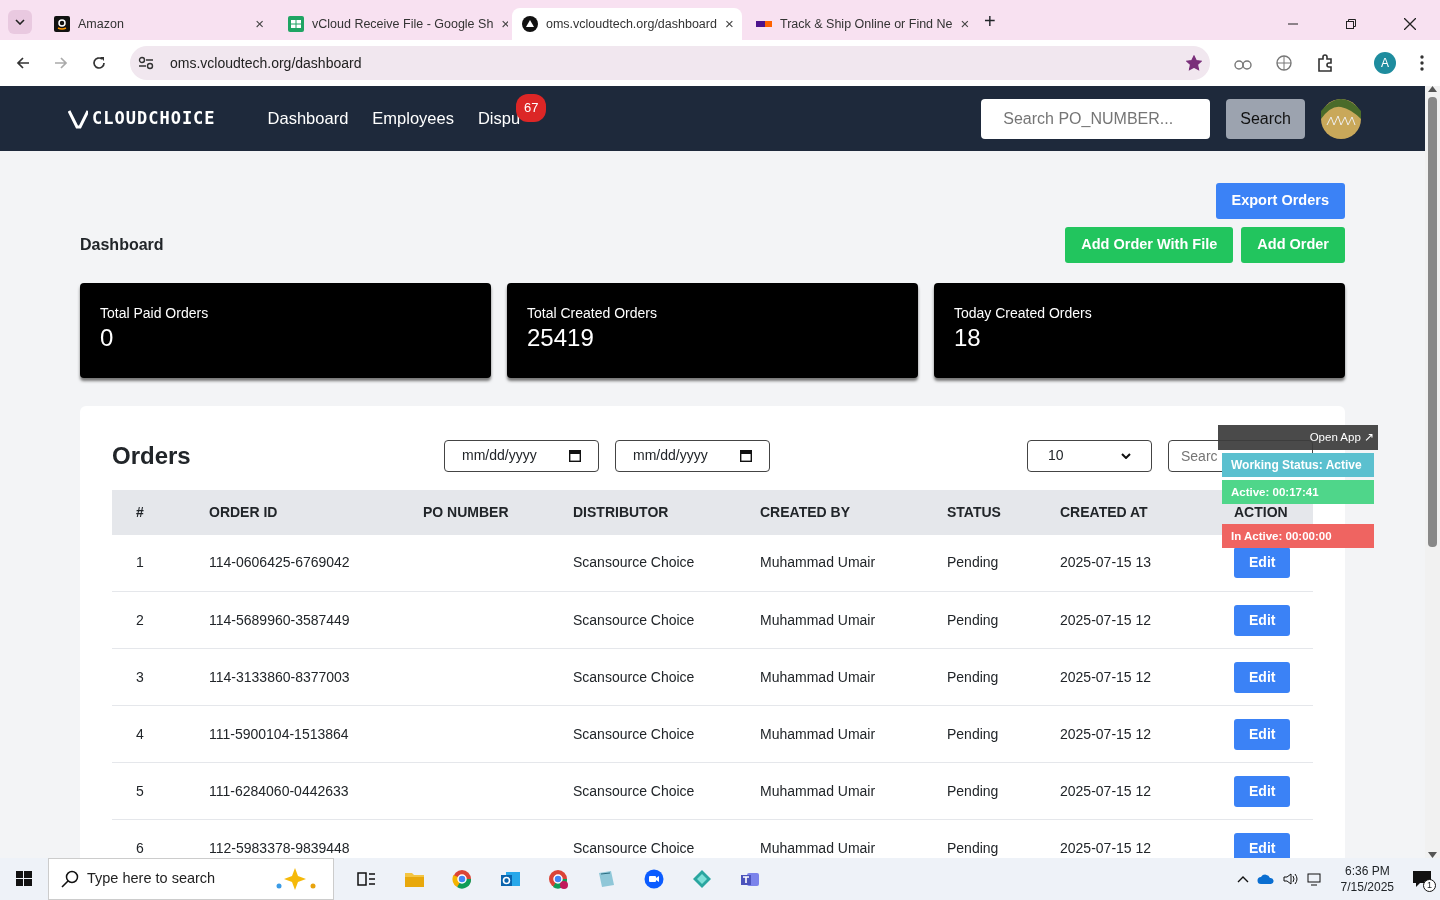  What do you see at coordinates (152, 879) in the screenshot?
I see `search-placeholder: Type here to search` at bounding box center [152, 879].